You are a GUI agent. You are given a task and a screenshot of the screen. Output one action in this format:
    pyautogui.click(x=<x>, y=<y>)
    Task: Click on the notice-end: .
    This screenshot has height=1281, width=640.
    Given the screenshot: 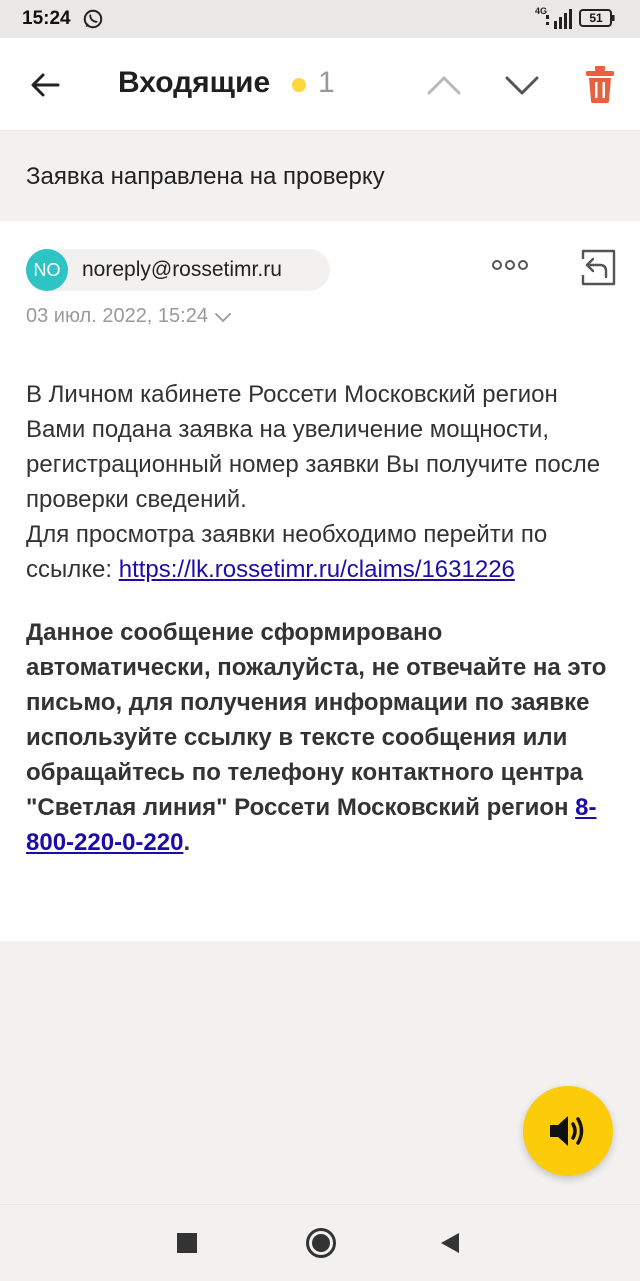 What is the action you would take?
    pyautogui.click(x=187, y=842)
    